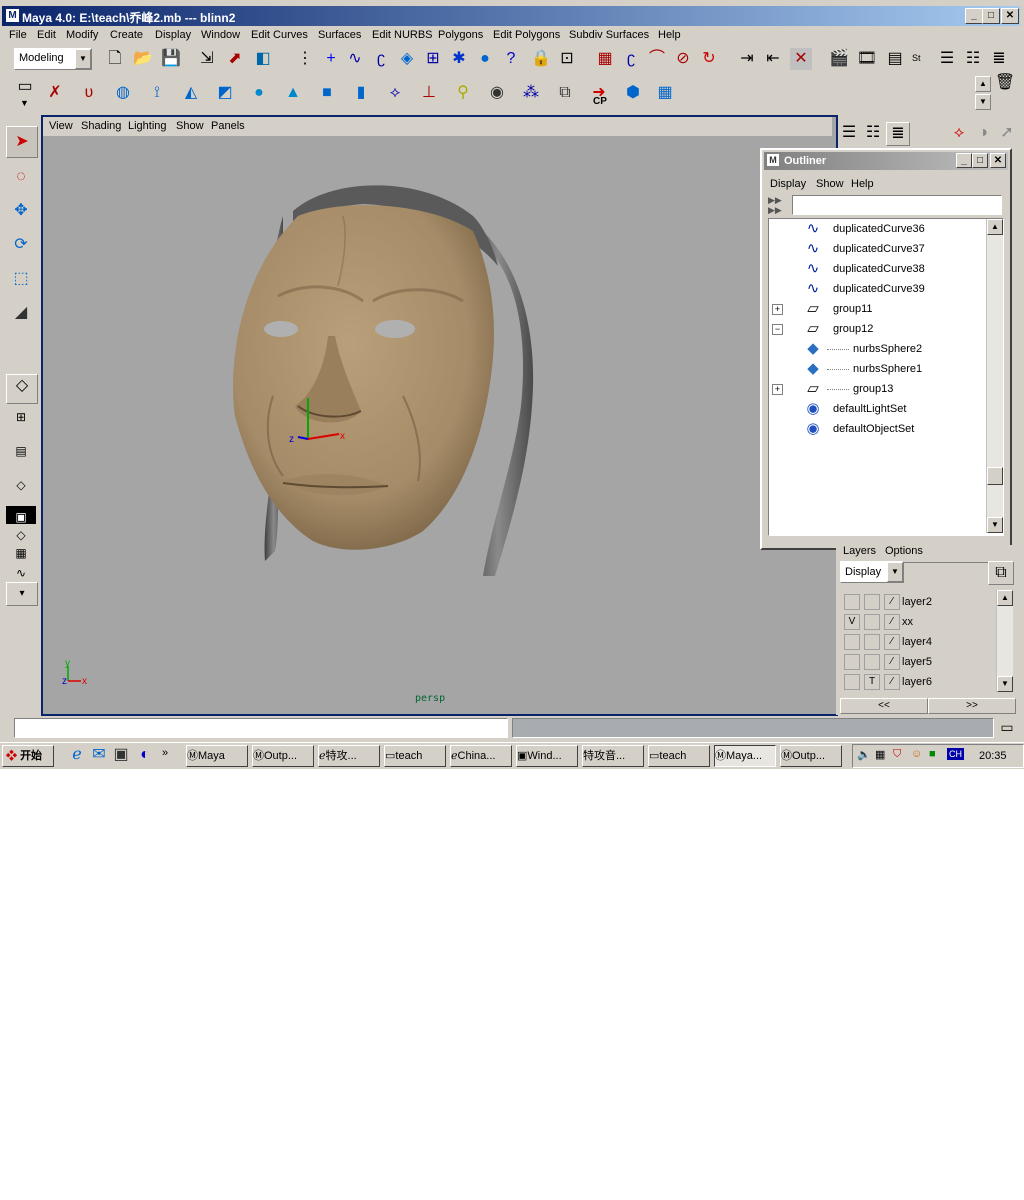  What do you see at coordinates (777, 309) in the screenshot?
I see `expand-plus-icon: +` at bounding box center [777, 309].